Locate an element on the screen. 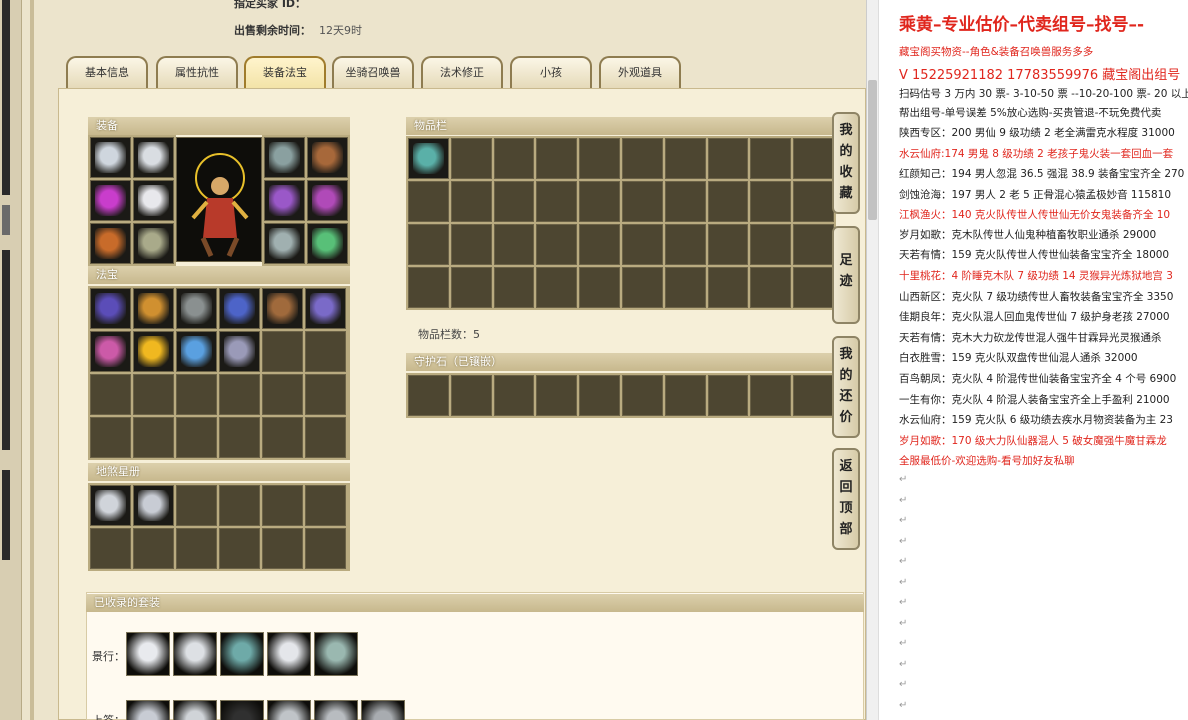 This screenshot has width=1188, height=720. my-counteroffer-button: 我的还价 is located at coordinates (846, 387).